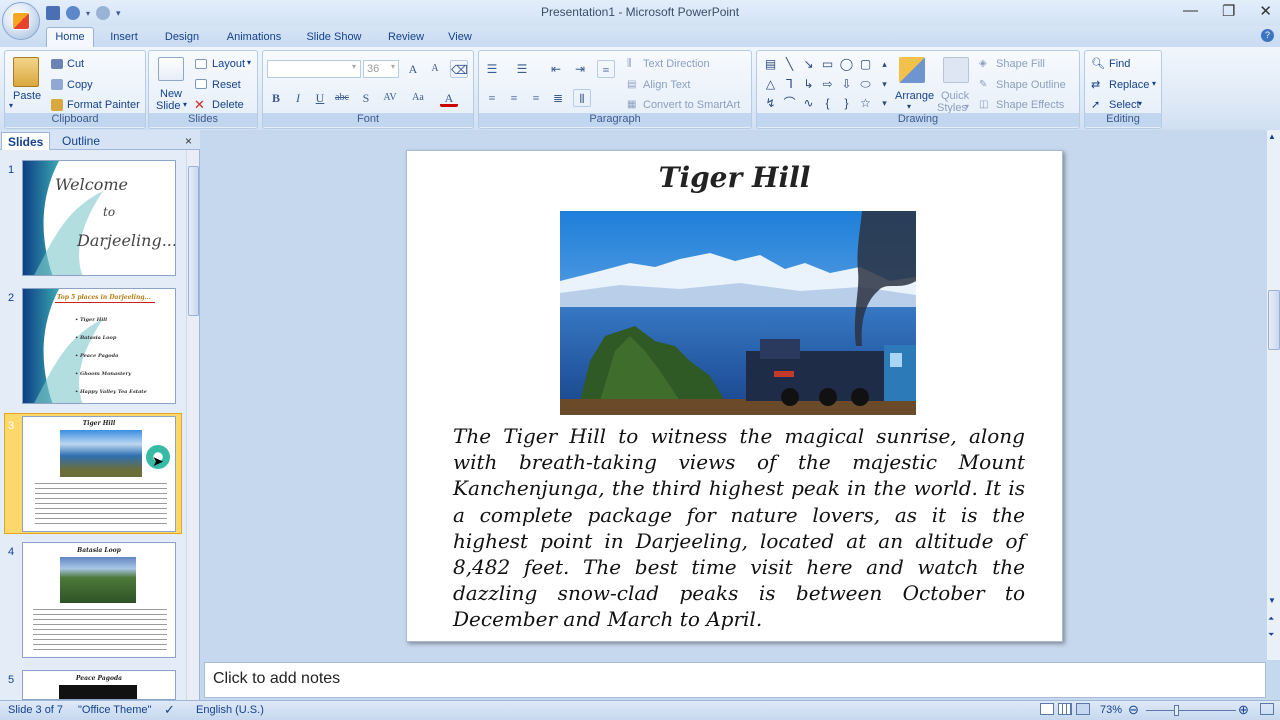  What do you see at coordinates (1274, 320) in the screenshot?
I see `slide-scrollbar-thumb` at bounding box center [1274, 320].